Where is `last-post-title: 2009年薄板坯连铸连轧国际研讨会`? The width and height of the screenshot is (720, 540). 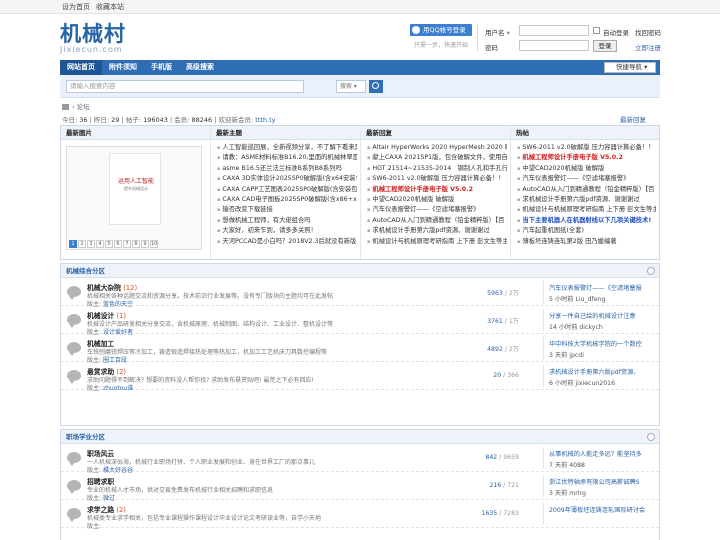 last-post-title: 2009年薄板坯连铸连轧国际研讨会 is located at coordinates (604, 509).